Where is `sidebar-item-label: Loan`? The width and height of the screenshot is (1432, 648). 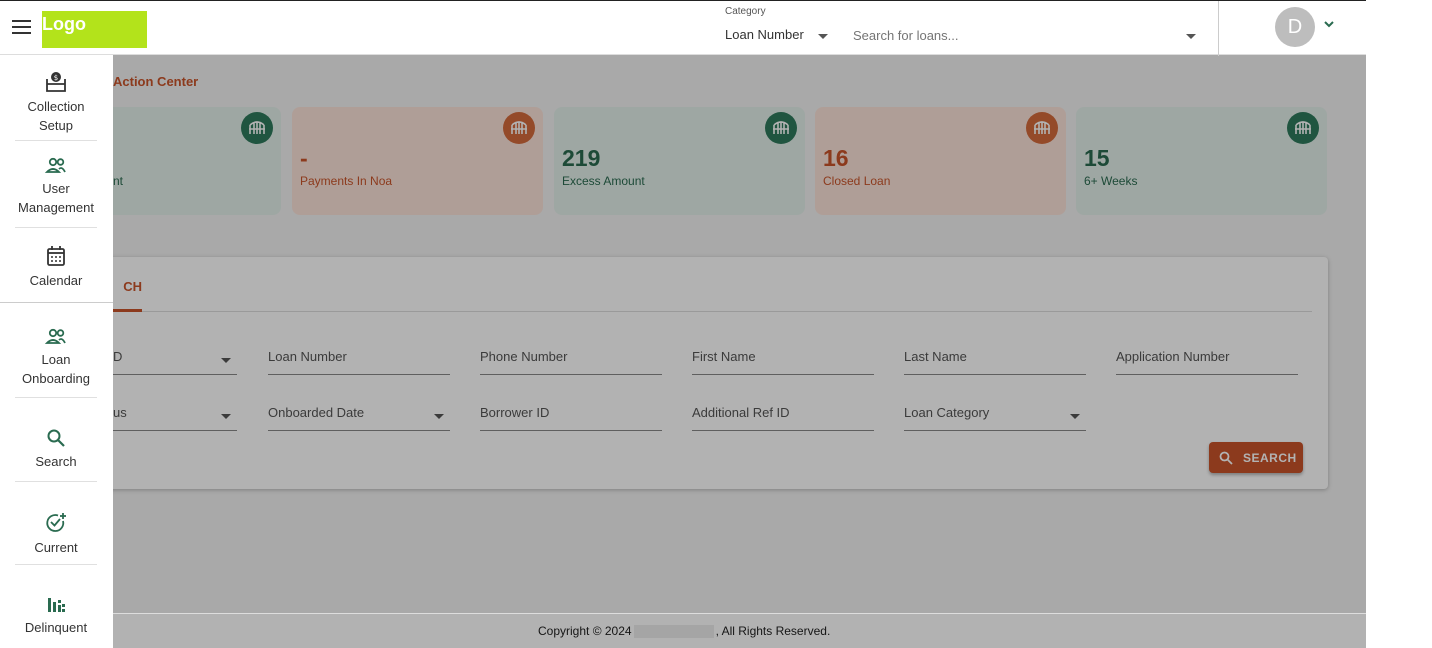 sidebar-item-label: Loan is located at coordinates (56, 359).